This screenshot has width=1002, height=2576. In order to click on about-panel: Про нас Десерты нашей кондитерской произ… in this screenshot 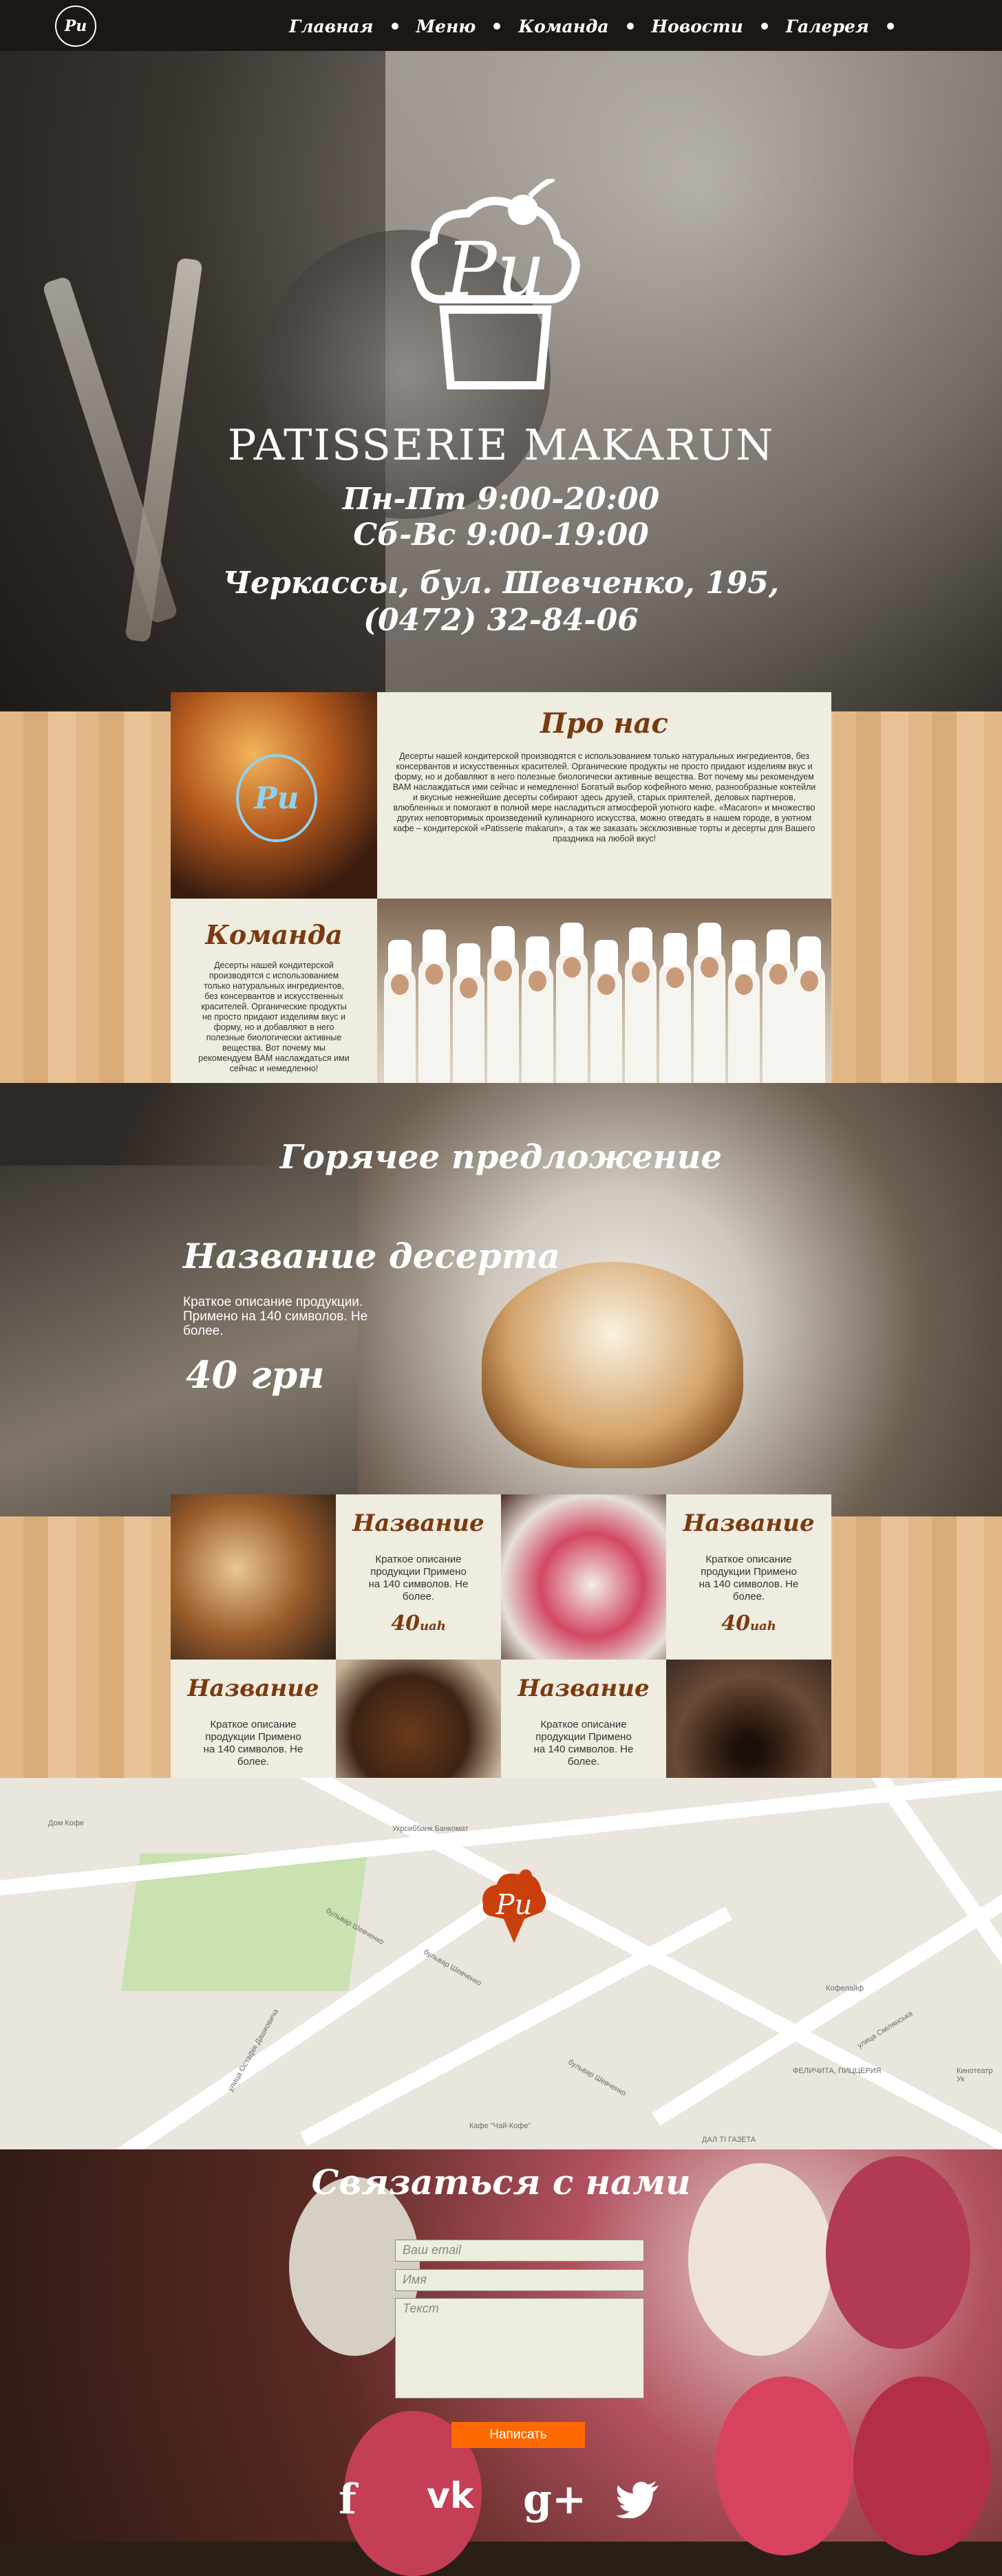, I will do `click(604, 796)`.